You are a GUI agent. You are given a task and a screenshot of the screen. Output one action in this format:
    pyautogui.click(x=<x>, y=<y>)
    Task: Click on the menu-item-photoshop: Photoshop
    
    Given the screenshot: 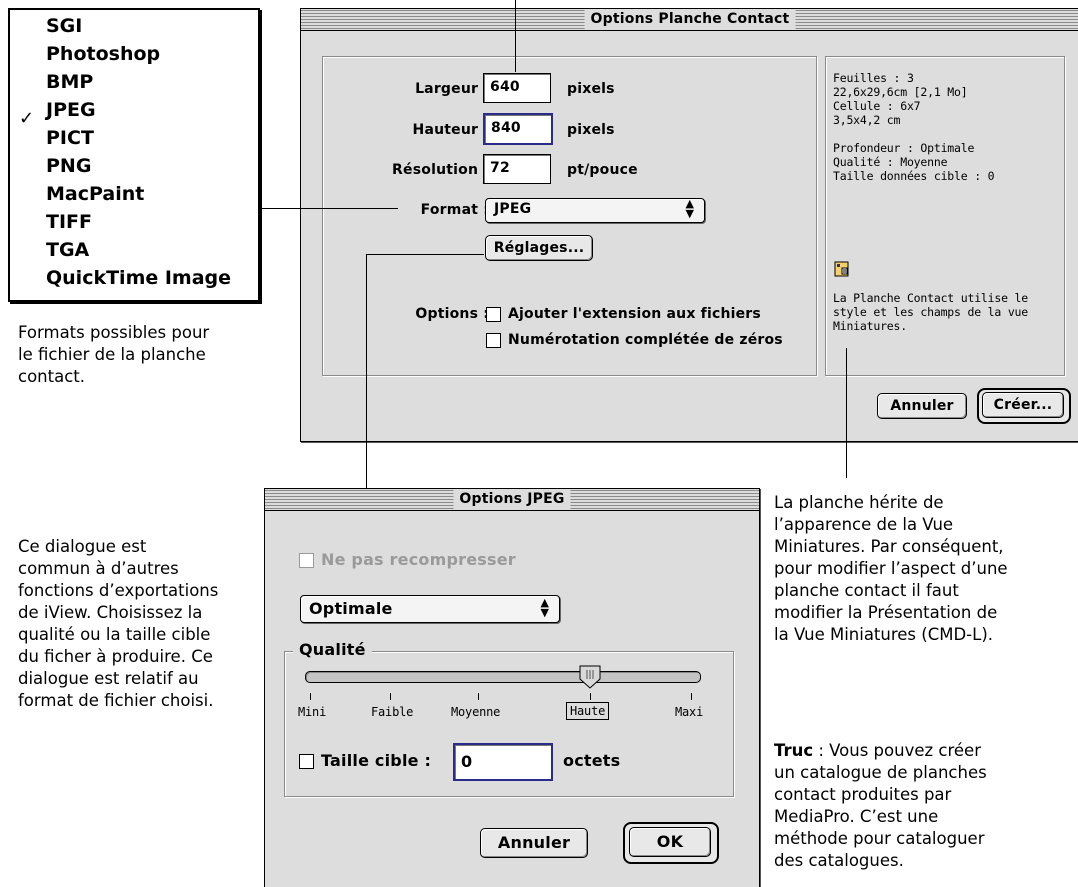 What is the action you would take?
    pyautogui.click(x=103, y=54)
    